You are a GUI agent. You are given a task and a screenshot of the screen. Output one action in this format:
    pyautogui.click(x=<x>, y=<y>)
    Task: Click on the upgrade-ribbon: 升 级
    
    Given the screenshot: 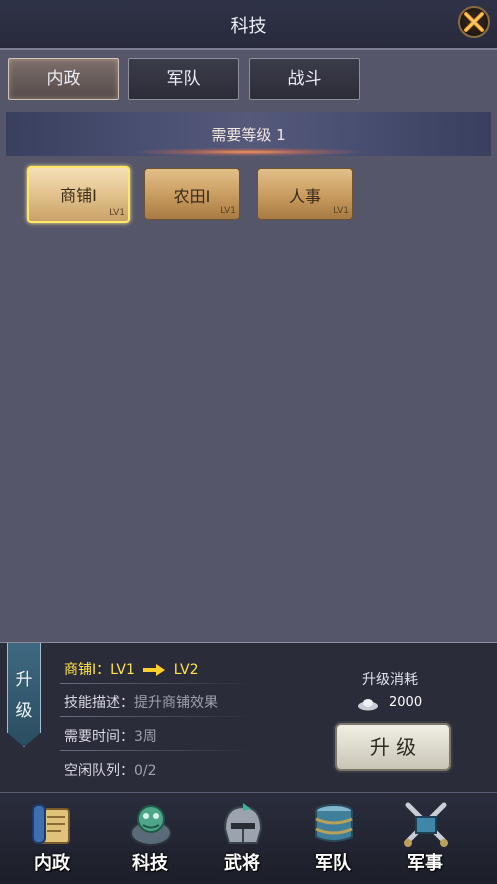 What is the action you would take?
    pyautogui.click(x=24, y=695)
    